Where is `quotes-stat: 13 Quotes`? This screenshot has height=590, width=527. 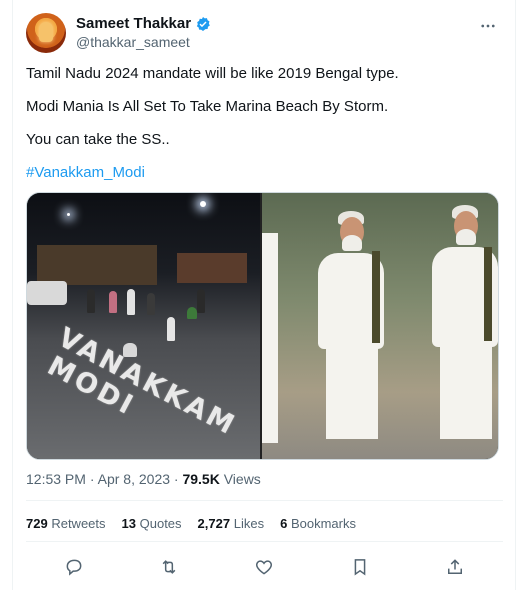 quotes-stat: 13 Quotes is located at coordinates (152, 523).